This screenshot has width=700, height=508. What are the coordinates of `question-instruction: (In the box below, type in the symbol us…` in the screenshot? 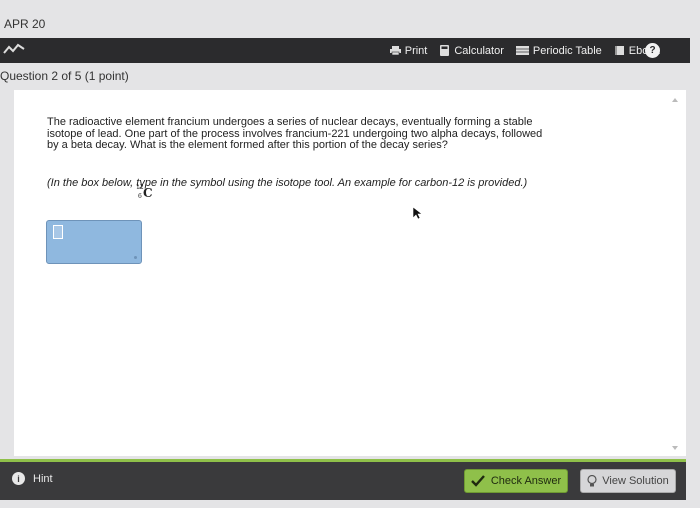 It's located at (287, 183).